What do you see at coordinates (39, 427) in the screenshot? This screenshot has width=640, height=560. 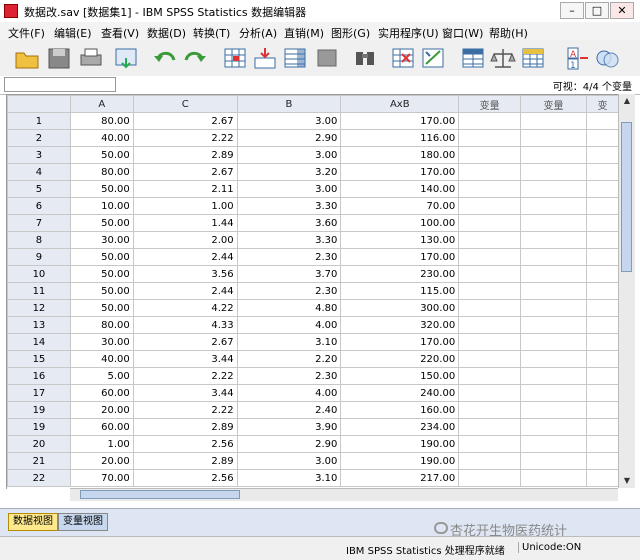 I see `row-number: 19` at bounding box center [39, 427].